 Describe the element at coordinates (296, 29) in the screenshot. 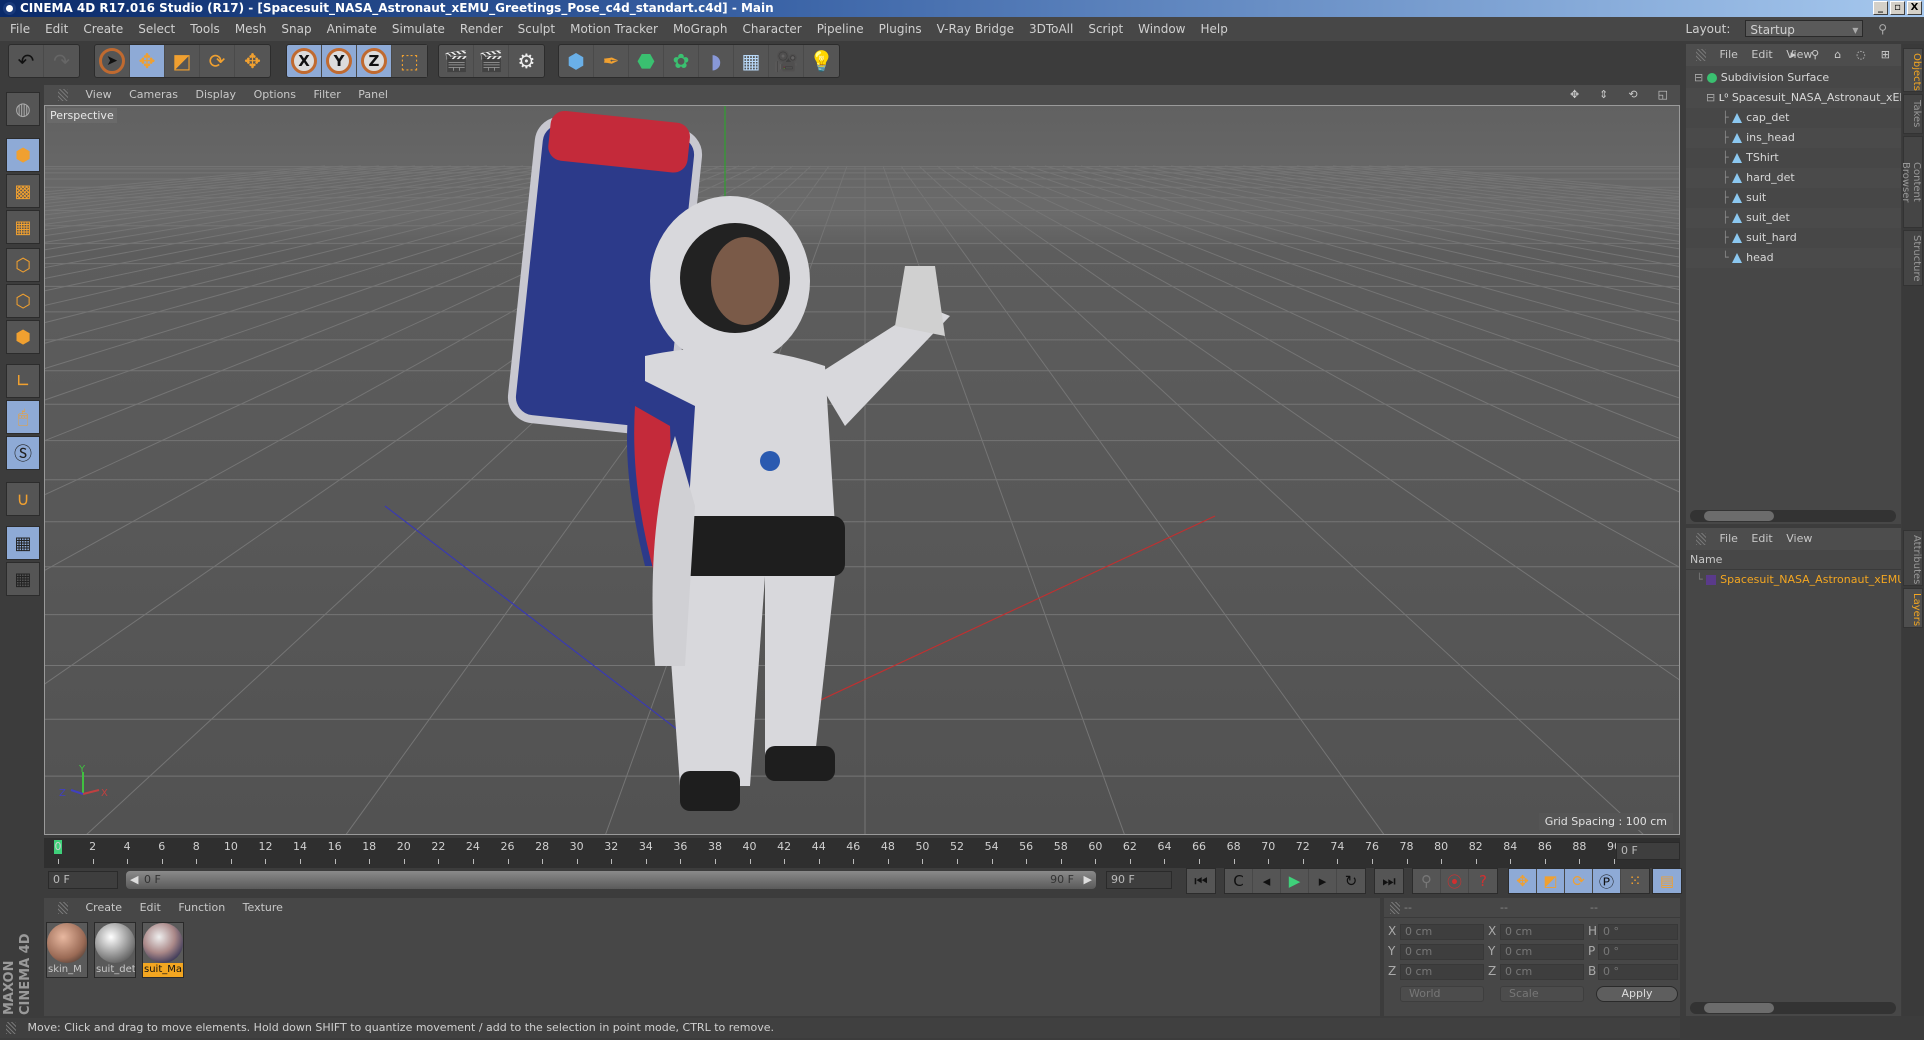

I see `menu-snap: Snap` at that location.